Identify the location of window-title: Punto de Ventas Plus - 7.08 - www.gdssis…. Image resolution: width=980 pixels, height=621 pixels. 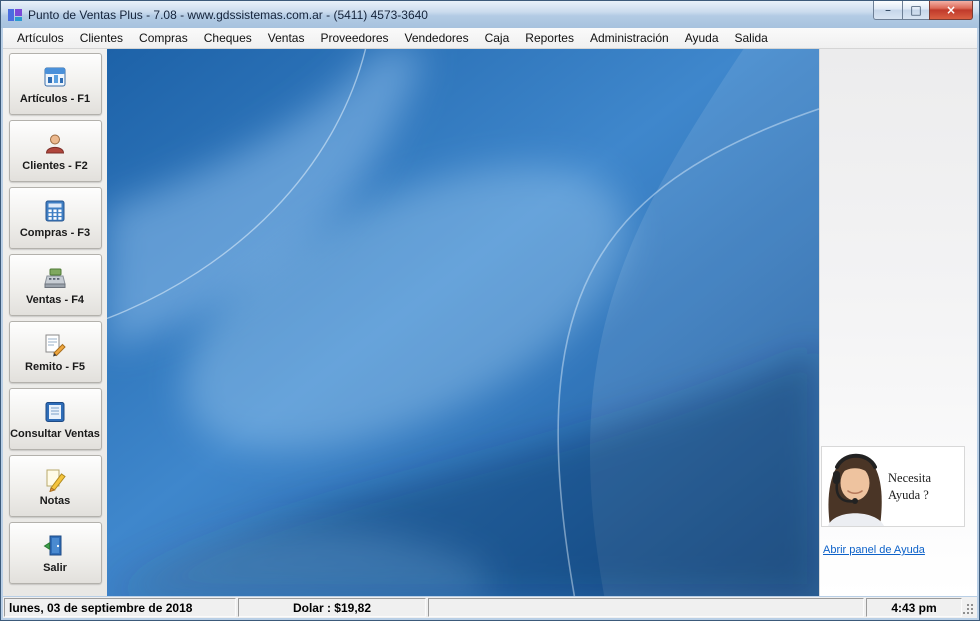
(228, 14).